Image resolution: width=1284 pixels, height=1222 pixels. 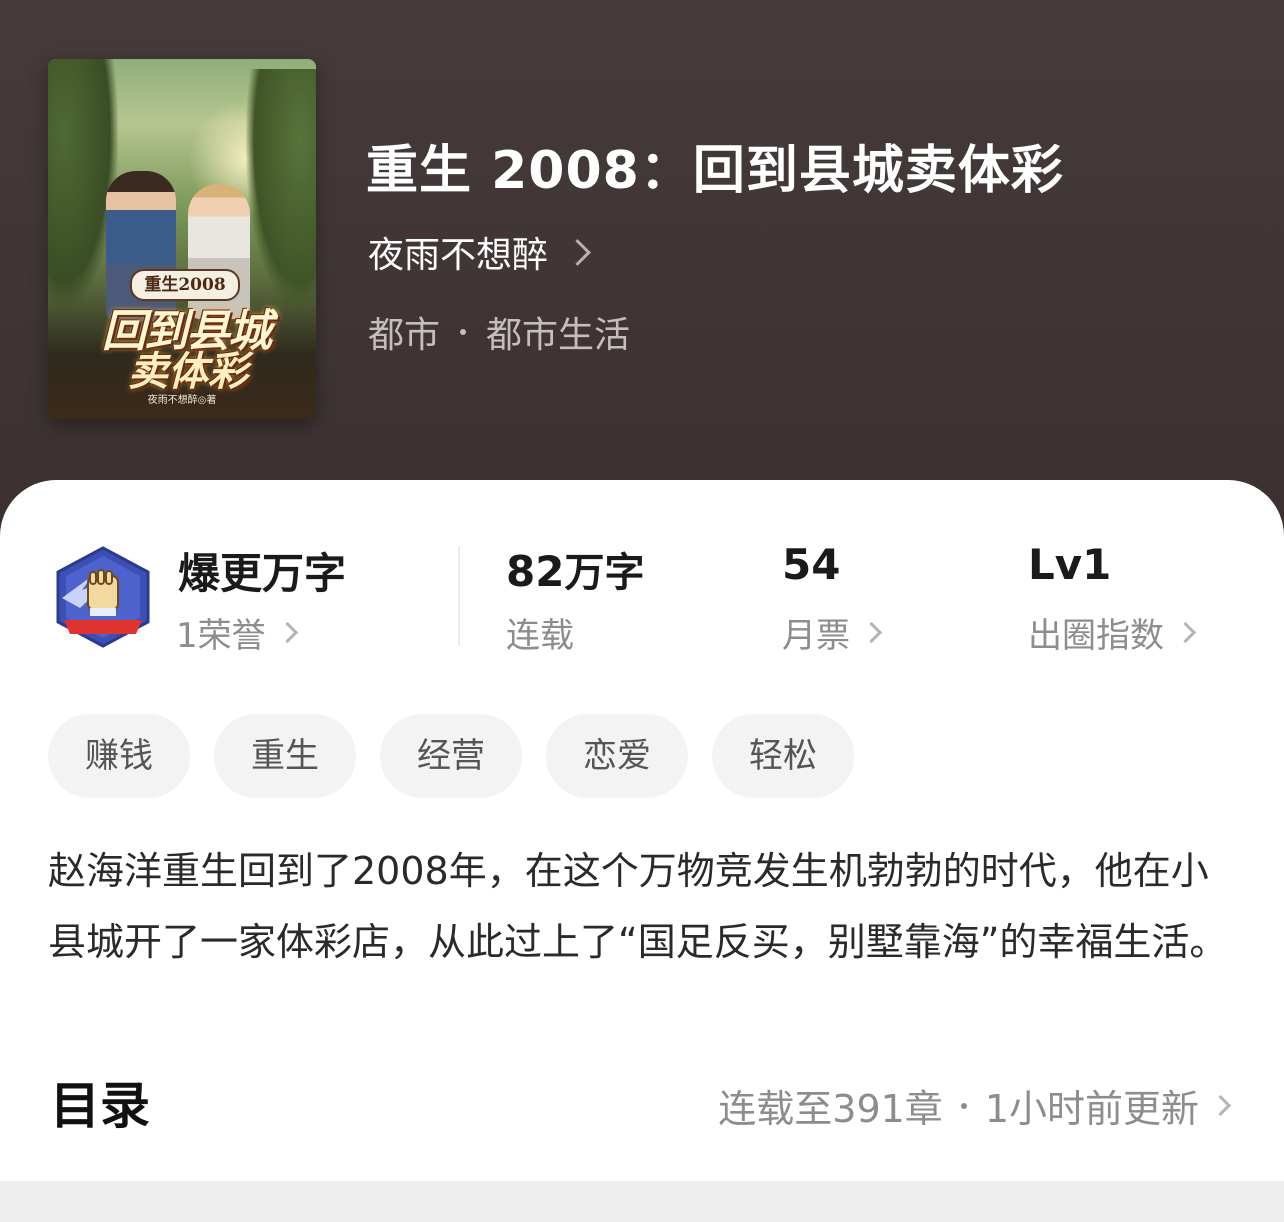 What do you see at coordinates (535, 571) in the screenshot?
I see `word-count-value: 82` at bounding box center [535, 571].